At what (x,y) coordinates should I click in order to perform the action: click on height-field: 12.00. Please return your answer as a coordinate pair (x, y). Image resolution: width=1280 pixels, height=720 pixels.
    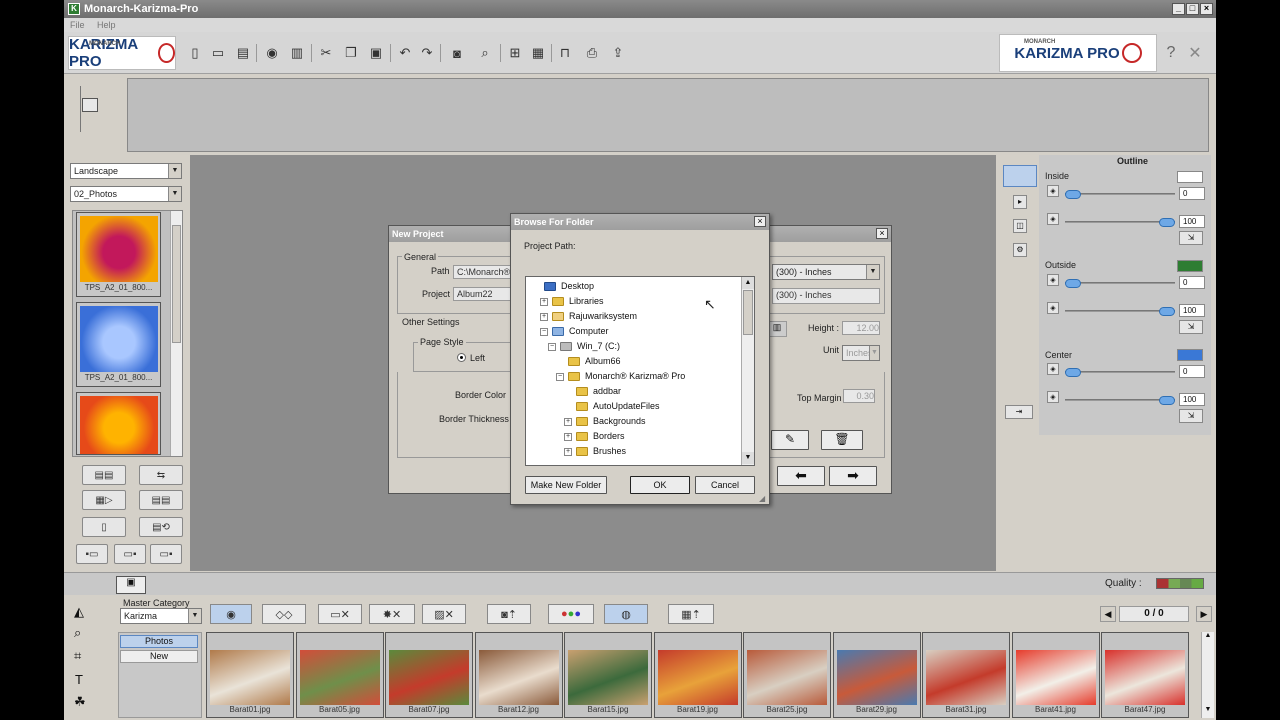
    Looking at the image, I should click on (861, 328).